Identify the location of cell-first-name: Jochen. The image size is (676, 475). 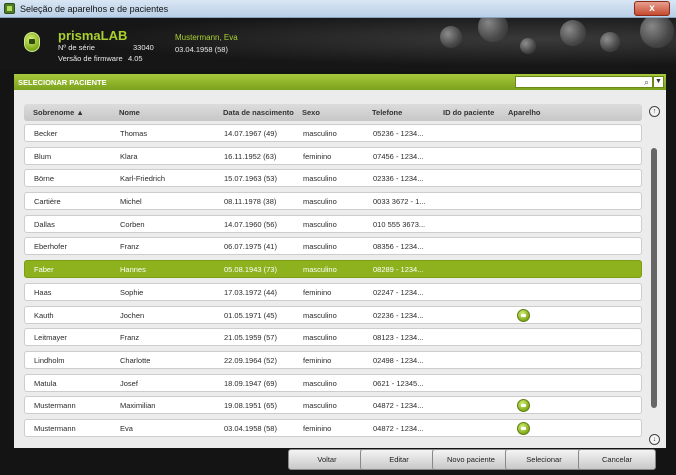
(132, 315).